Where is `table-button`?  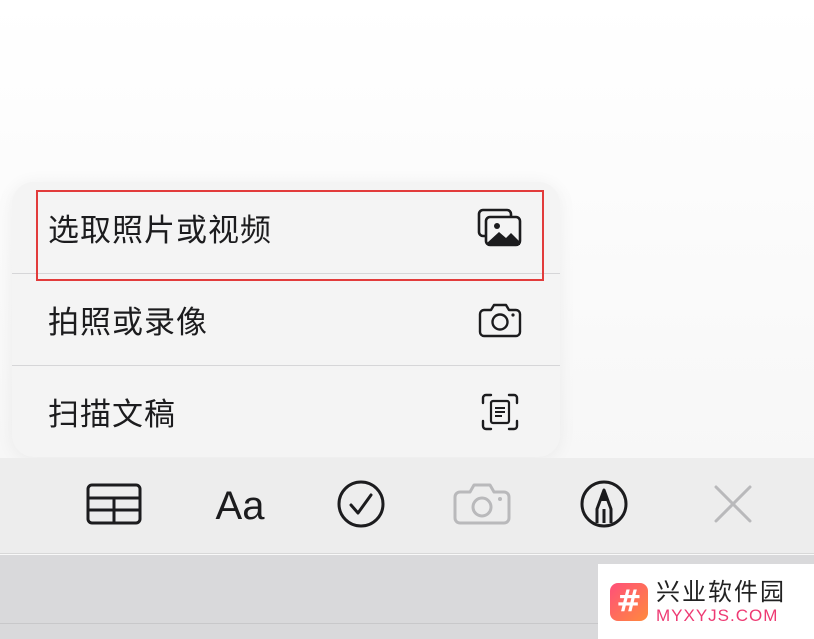 table-button is located at coordinates (114, 506).